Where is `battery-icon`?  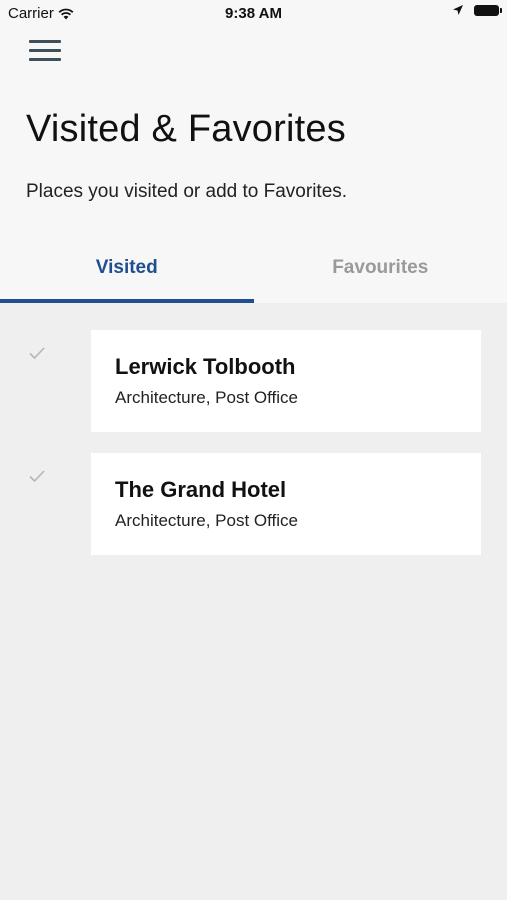
battery-icon is located at coordinates (488, 10).